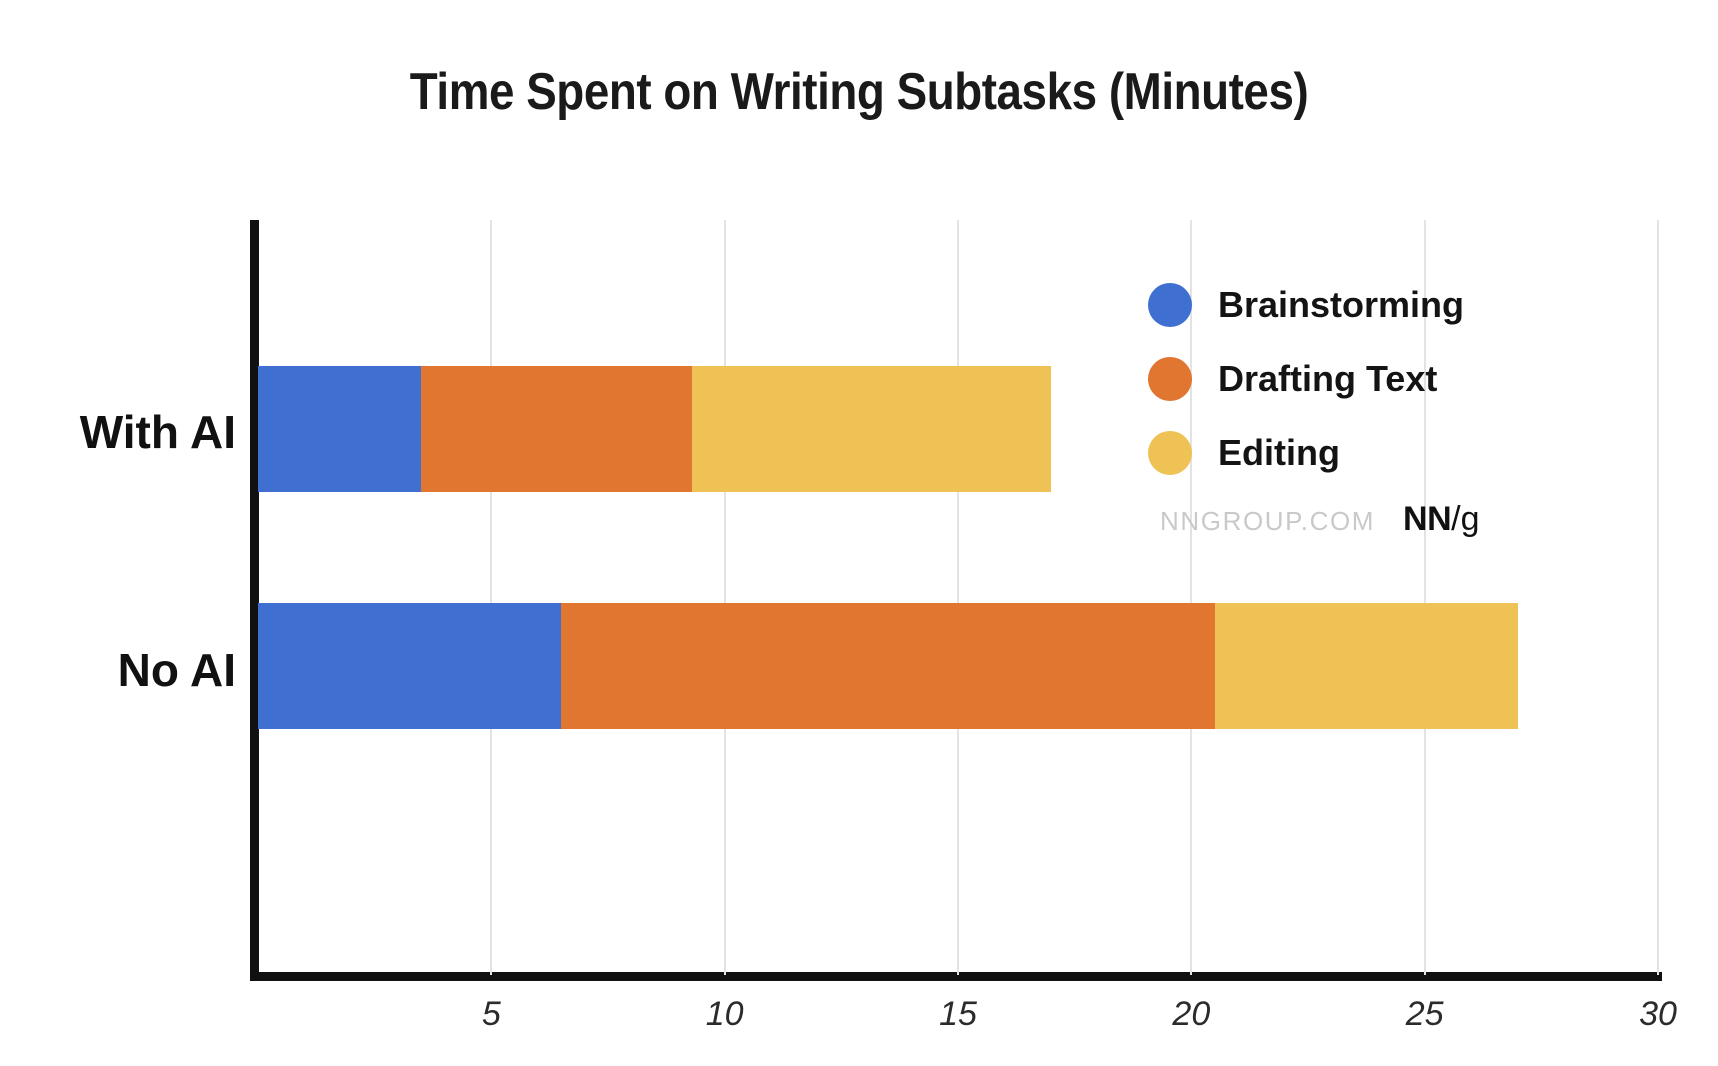 This screenshot has width=1718, height=1066. I want to click on bar-segment-editing-with-ai, so click(871, 429).